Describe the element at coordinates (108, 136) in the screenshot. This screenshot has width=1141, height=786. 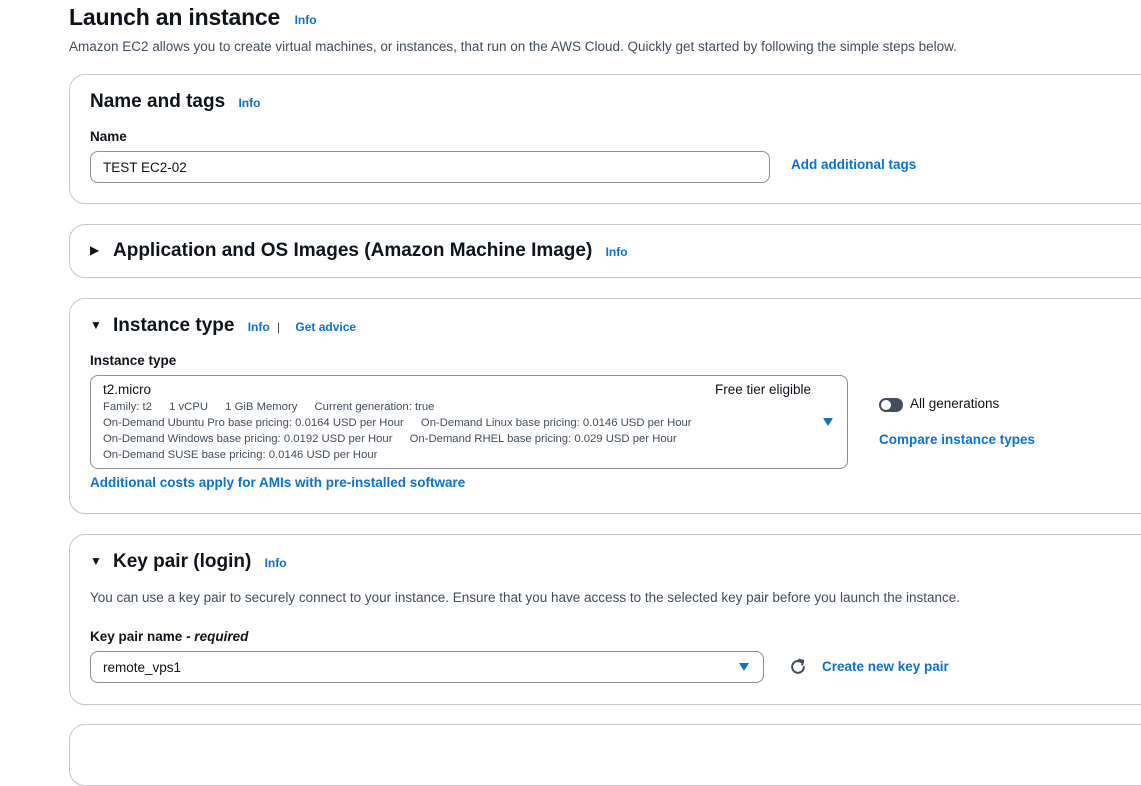
I see `name-field-label: Name` at that location.